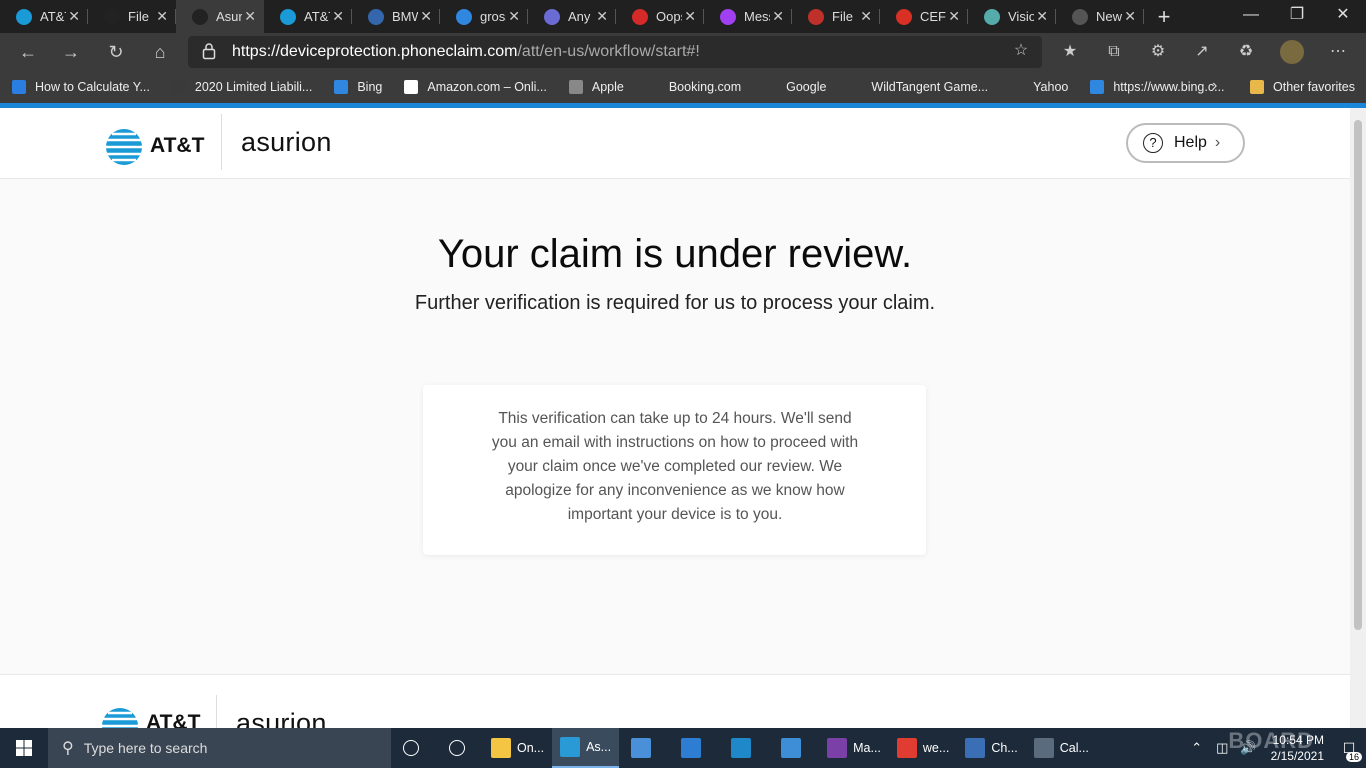 The height and width of the screenshot is (768, 1366). I want to click on edge-icon, so click(570, 747).